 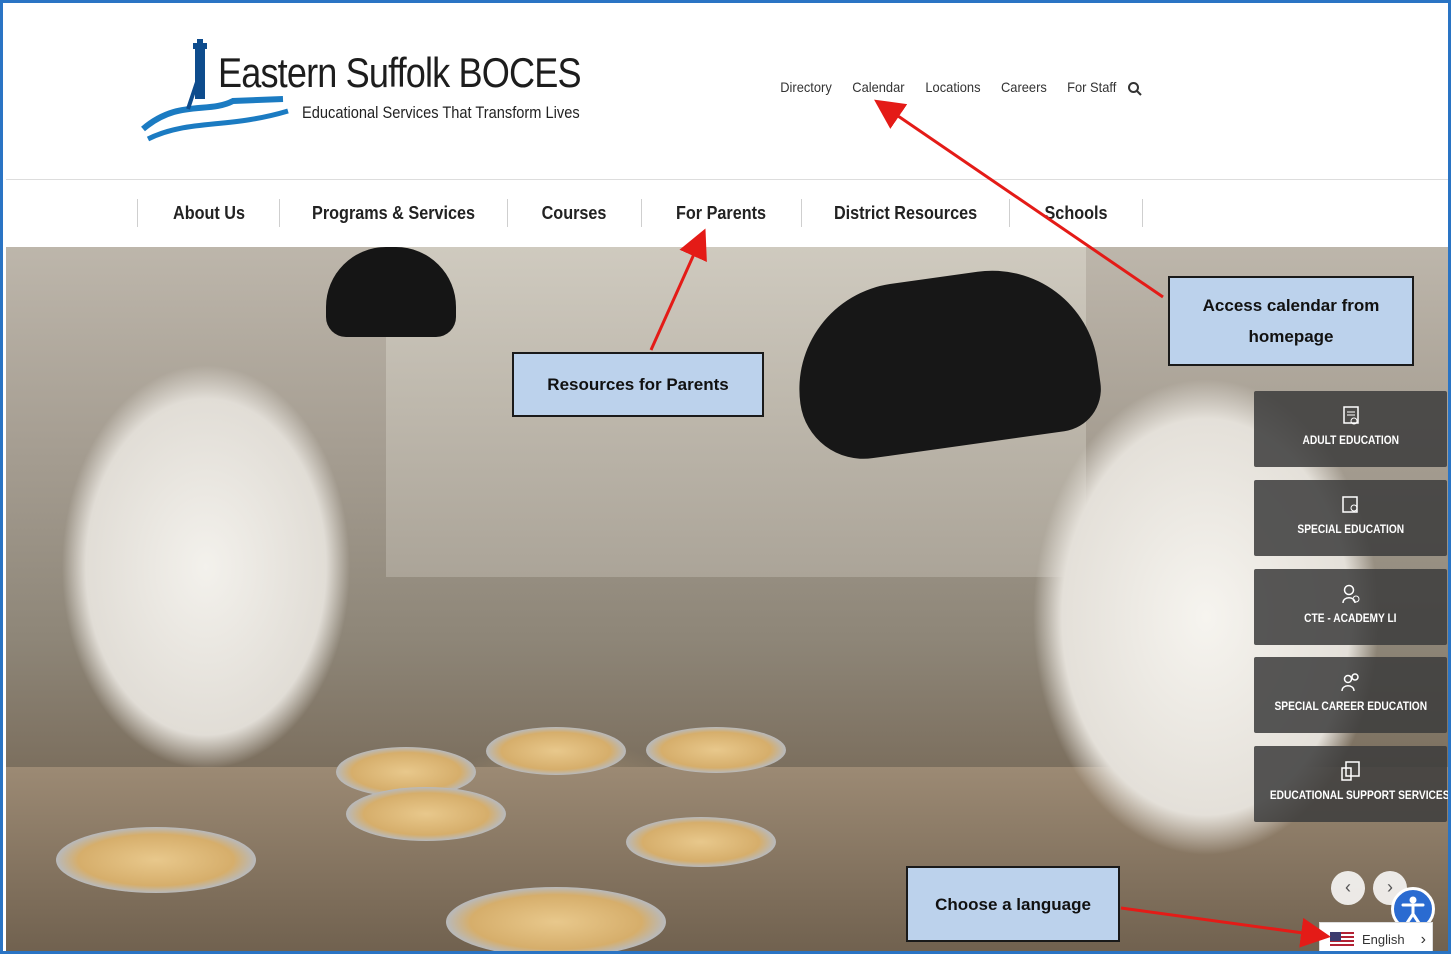 What do you see at coordinates (678, 289) in the screenshot?
I see `arrow-to-for-parents` at bounding box center [678, 289].